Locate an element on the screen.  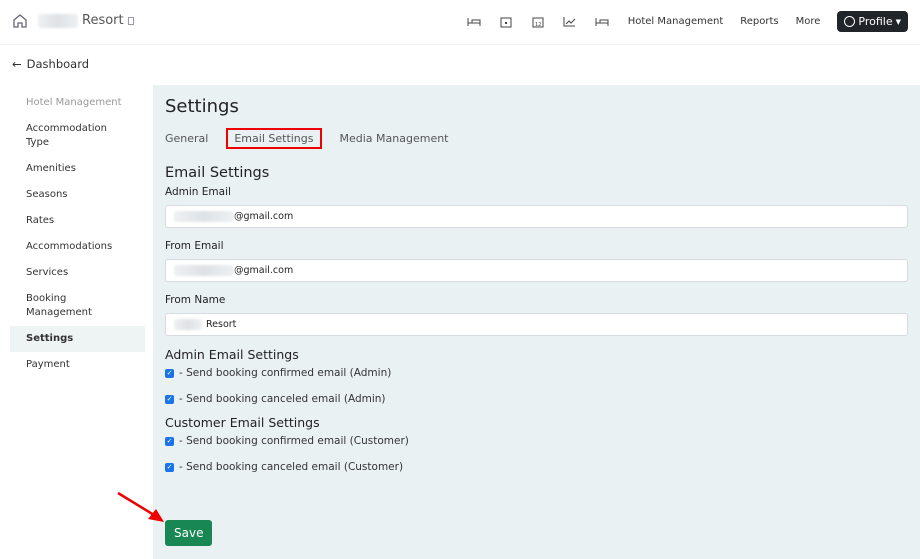
from-name-input: Resort is located at coordinates (536, 324).